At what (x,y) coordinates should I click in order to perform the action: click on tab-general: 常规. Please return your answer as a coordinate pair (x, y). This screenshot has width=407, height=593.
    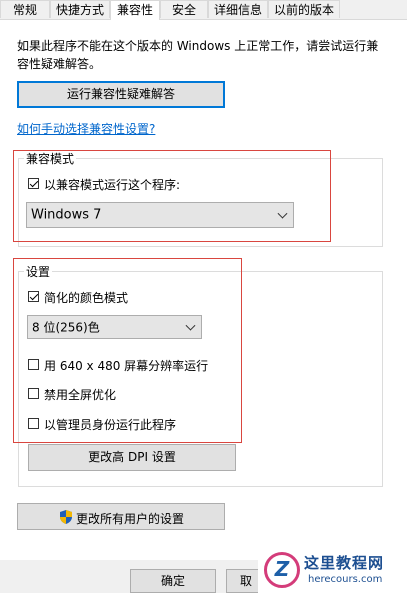
    Looking at the image, I should click on (25, 9).